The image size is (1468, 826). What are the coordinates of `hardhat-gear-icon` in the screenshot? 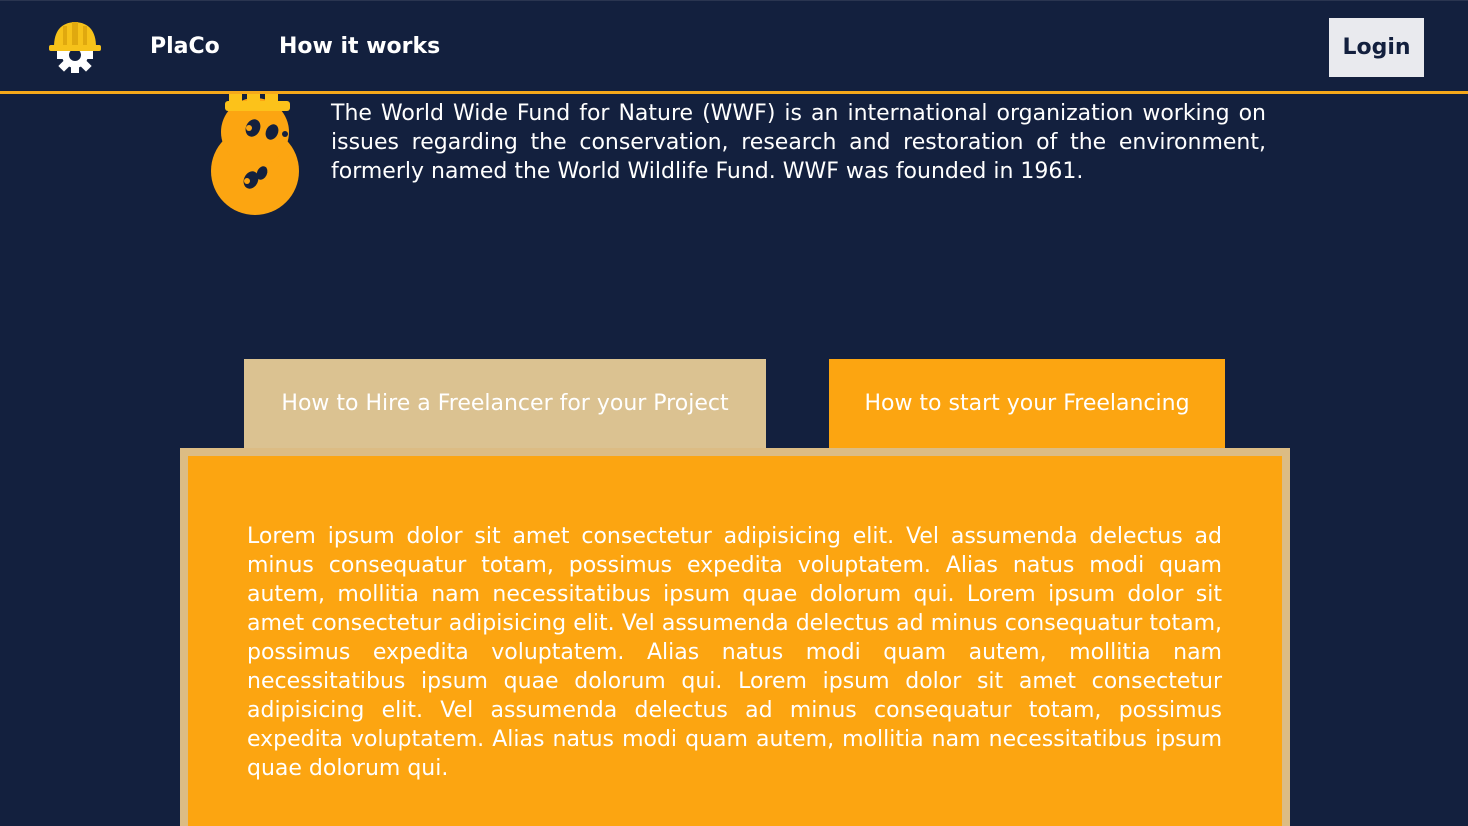 It's located at (75, 46).